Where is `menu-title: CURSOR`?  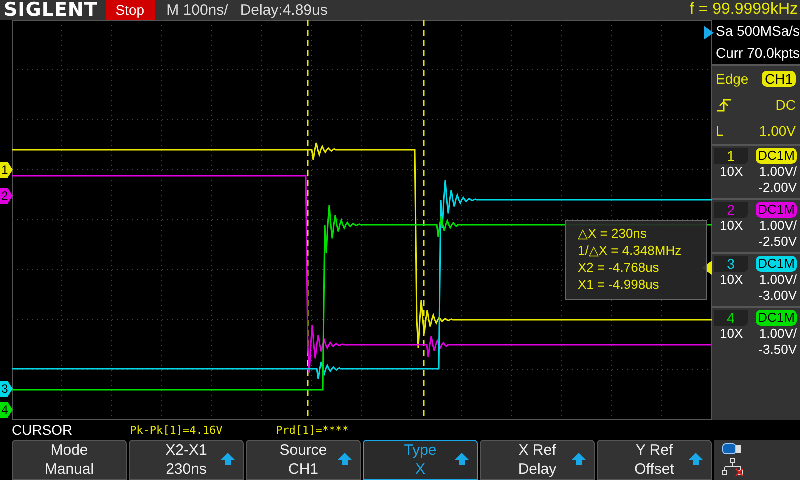 menu-title: CURSOR is located at coordinates (43, 430).